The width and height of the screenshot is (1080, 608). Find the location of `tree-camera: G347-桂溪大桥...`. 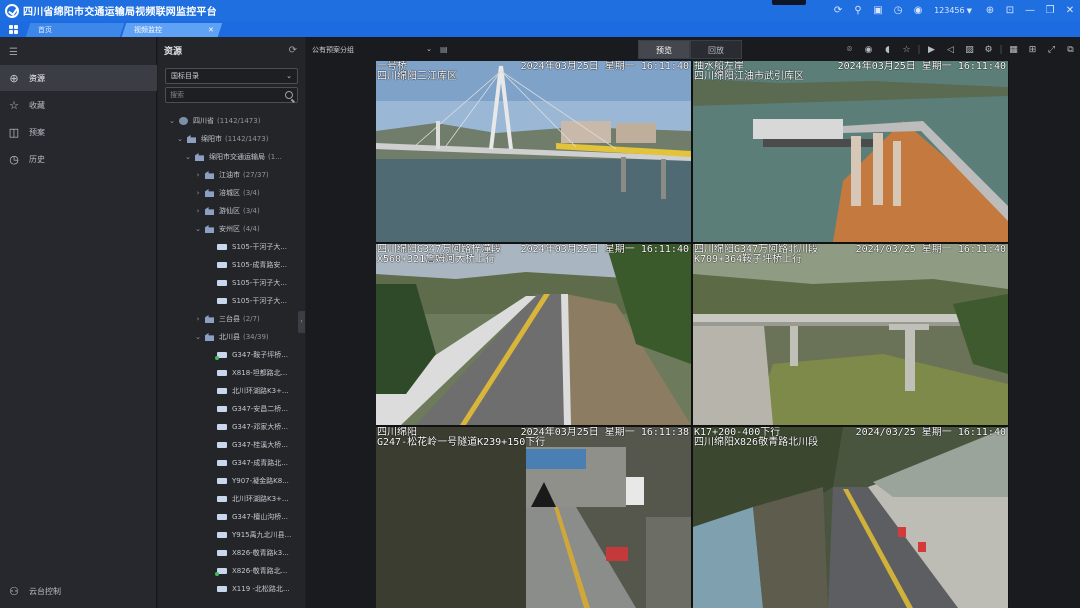

tree-camera: G347-桂溪大桥... is located at coordinates (231, 445).